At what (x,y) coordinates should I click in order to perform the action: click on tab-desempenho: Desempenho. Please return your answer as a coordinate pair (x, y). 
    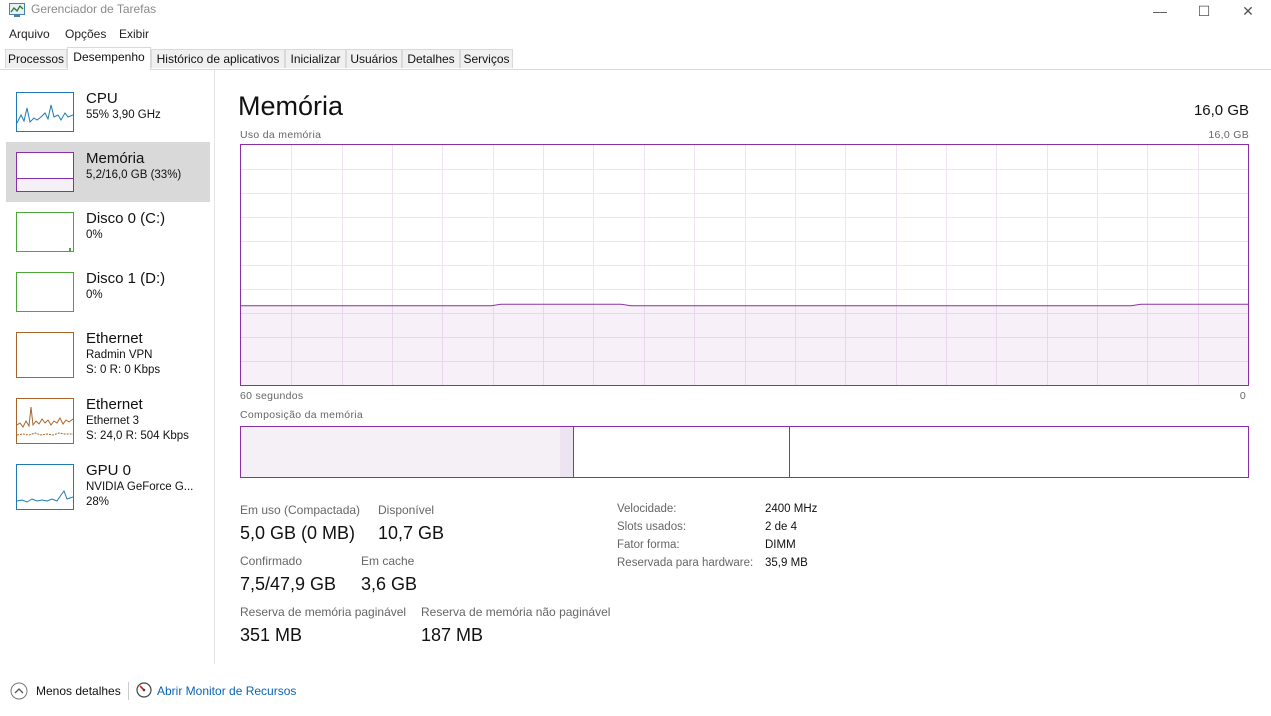
    Looking at the image, I should click on (109, 58).